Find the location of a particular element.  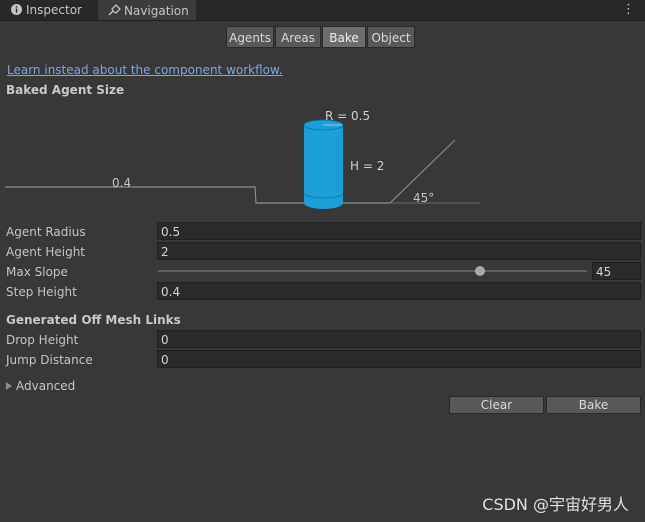

segment-bake: Bake is located at coordinates (344, 37).